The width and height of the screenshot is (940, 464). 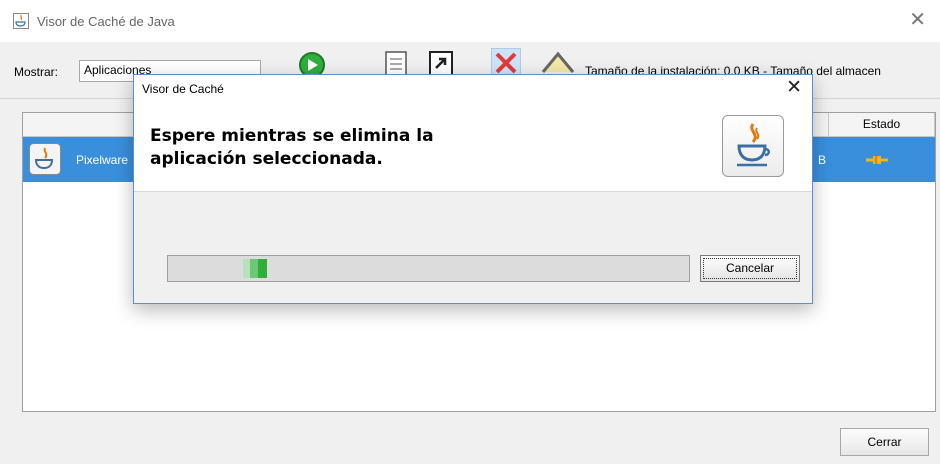 I want to click on table-header-status: Estado, so click(x=882, y=125).